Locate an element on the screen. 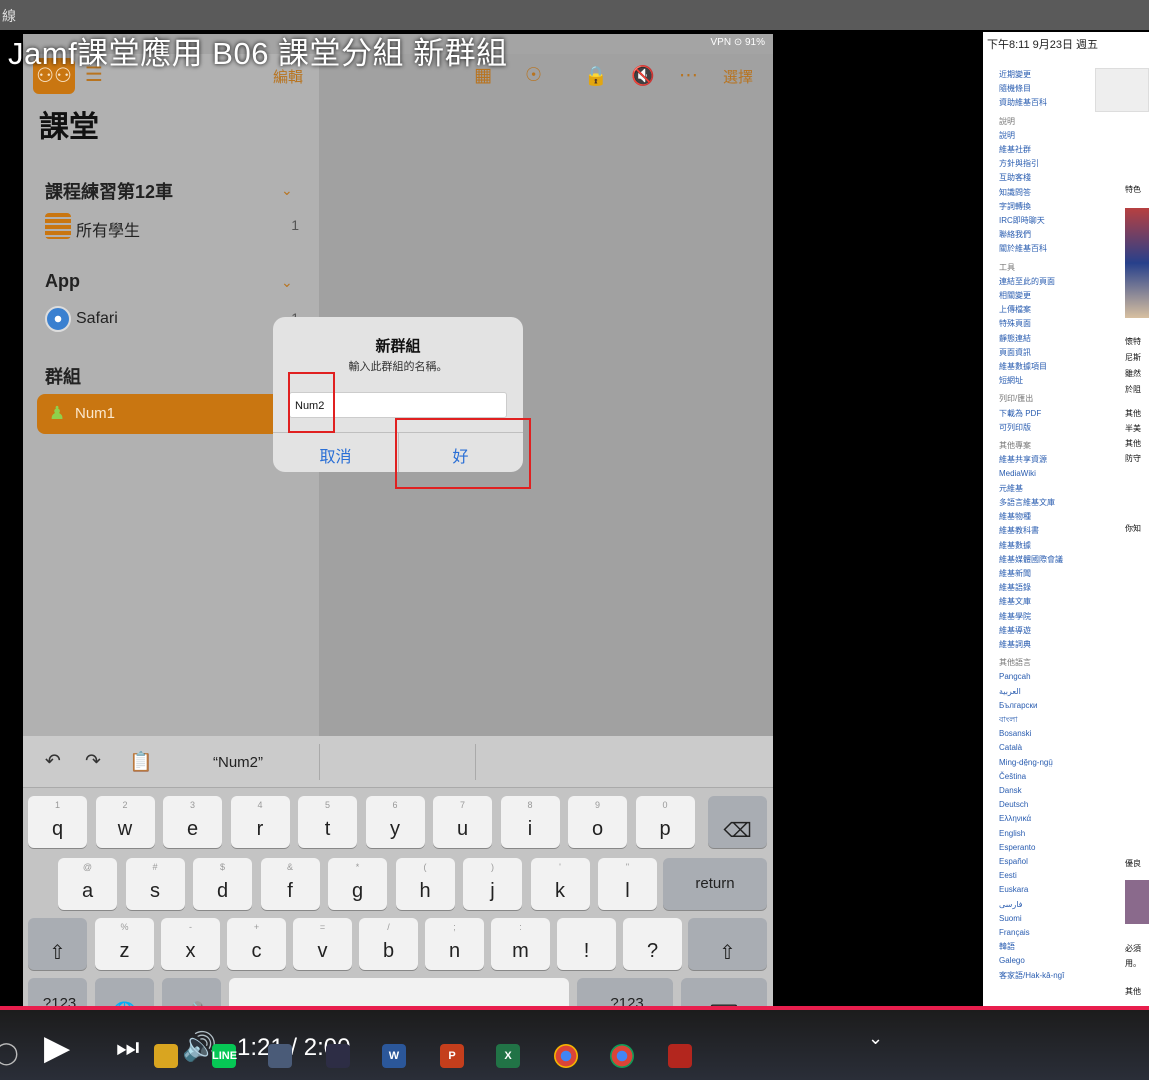 The width and height of the screenshot is (1149, 1080). key-b: / b is located at coordinates (388, 944).